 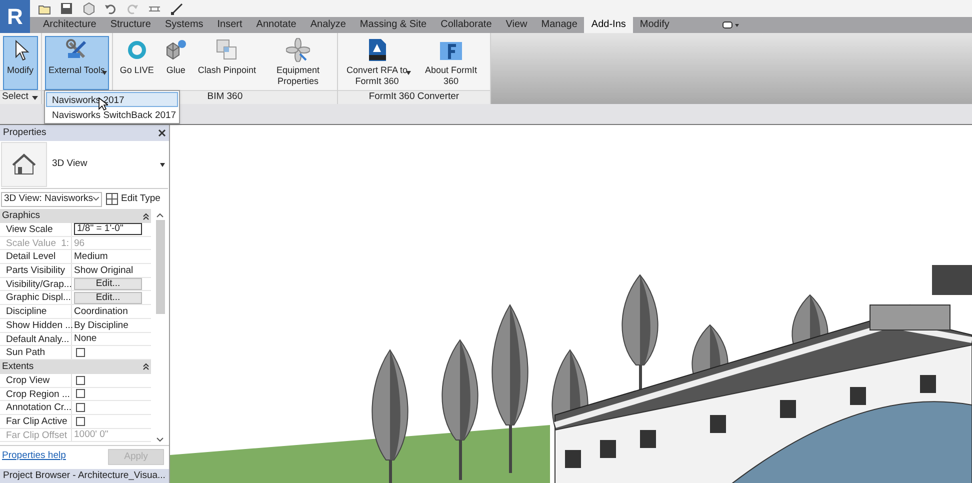 What do you see at coordinates (112, 114) in the screenshot?
I see `menu-item: Navisworks SwitchBack 2017` at bounding box center [112, 114].